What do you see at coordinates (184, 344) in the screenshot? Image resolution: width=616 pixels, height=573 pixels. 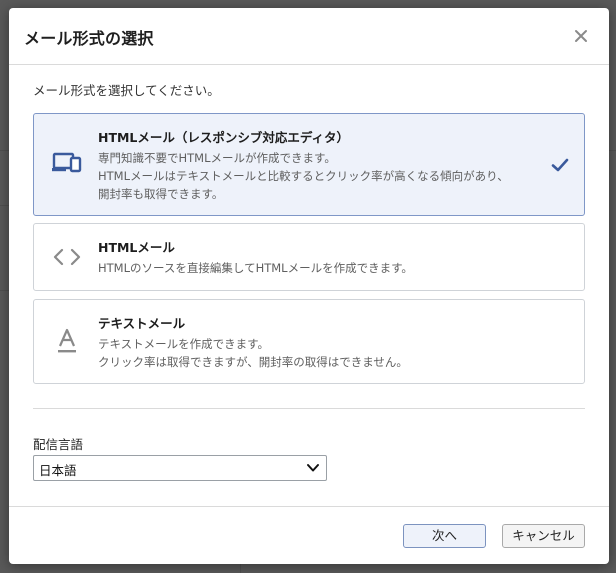 I see `option-description-line: テキストメールを作成できます。` at bounding box center [184, 344].